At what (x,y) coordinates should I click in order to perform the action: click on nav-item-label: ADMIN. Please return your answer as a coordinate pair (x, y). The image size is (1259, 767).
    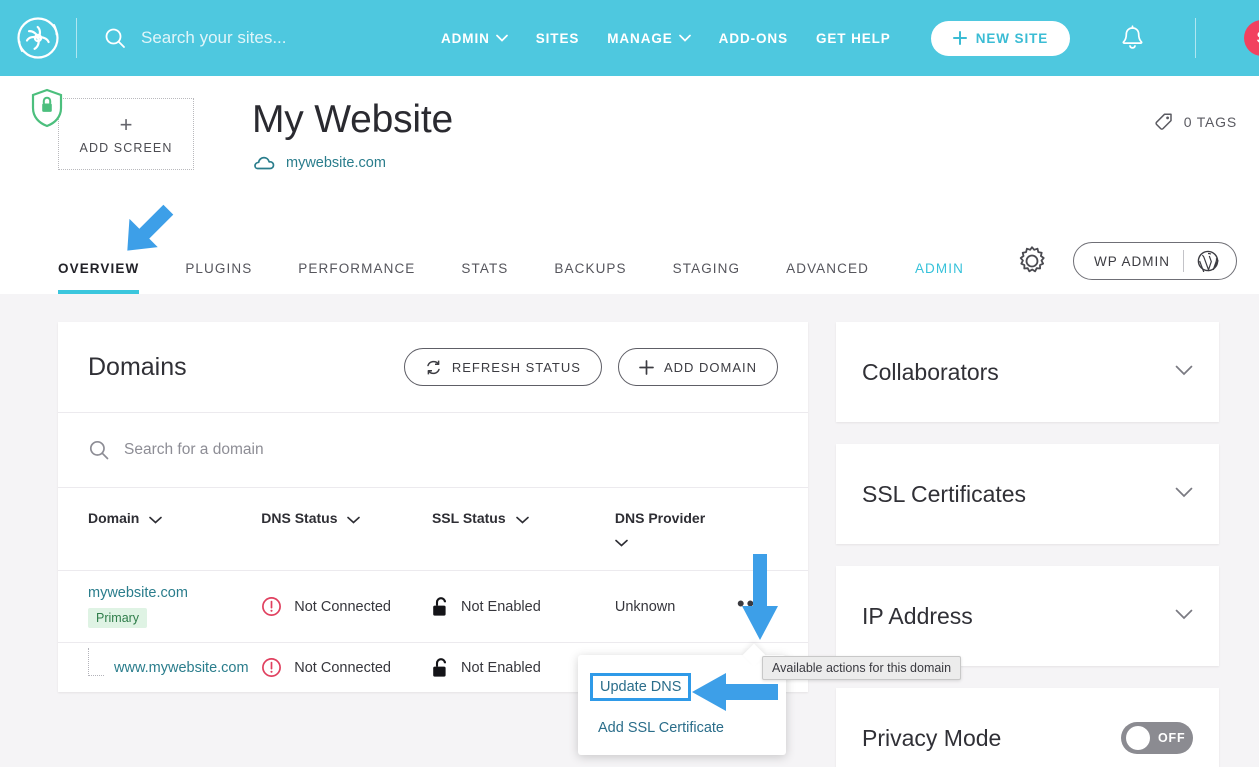
    Looking at the image, I should click on (465, 38).